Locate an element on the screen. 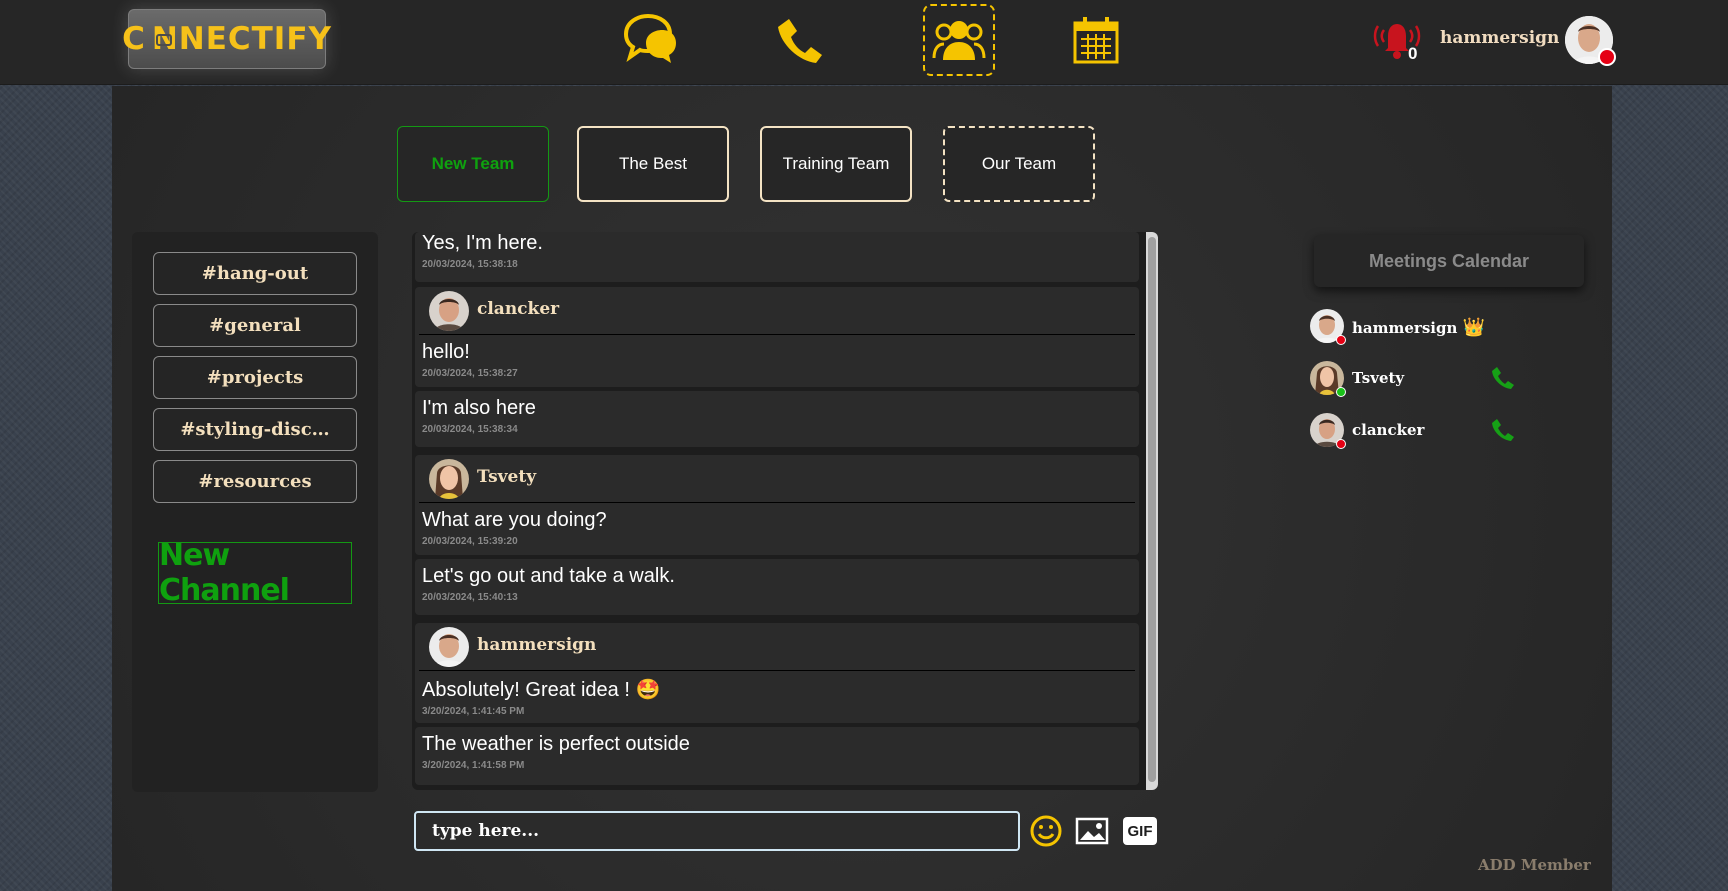  message-item: Yes, I'm here. 20/03/2024, 15:38:18 is located at coordinates (777, 257).